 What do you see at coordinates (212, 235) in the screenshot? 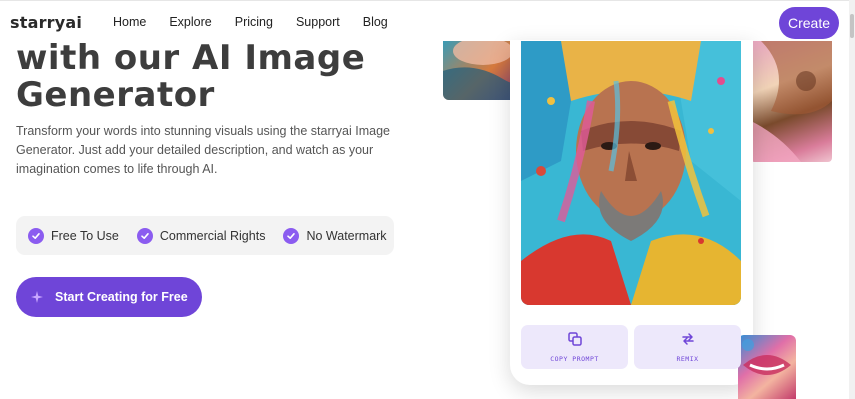
I see `feature-label: Commercial Rights` at bounding box center [212, 235].